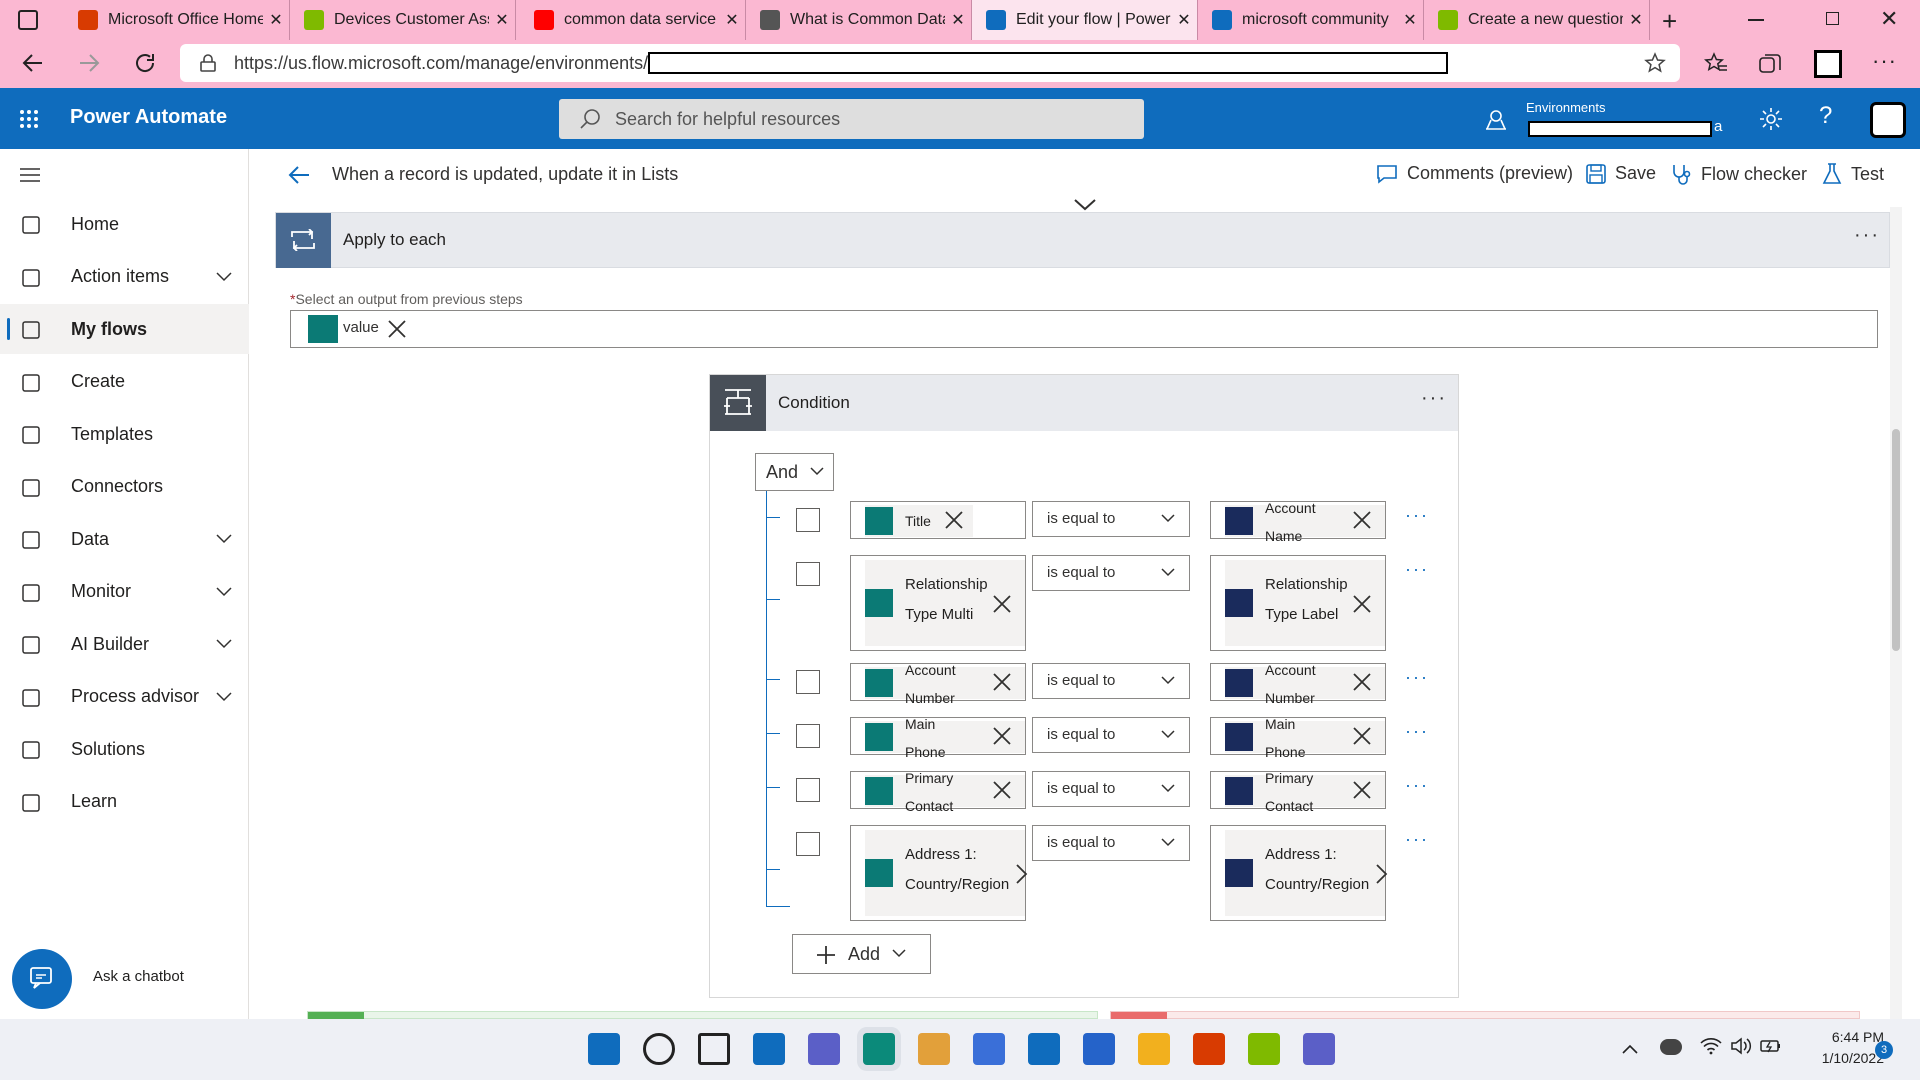 This screenshot has width=1920, height=1080. Describe the element at coordinates (1888, 120) in the screenshot. I see `avatar` at that location.